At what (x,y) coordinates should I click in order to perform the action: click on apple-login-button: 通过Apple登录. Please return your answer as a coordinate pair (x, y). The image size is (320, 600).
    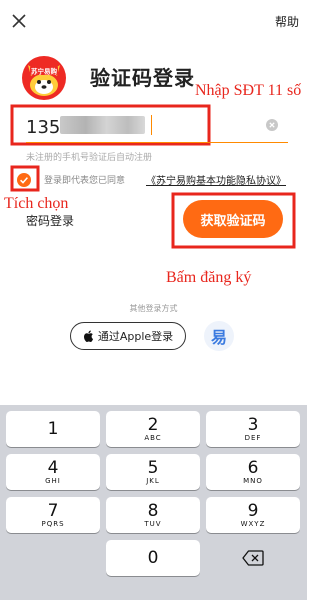
    Looking at the image, I should click on (128, 336).